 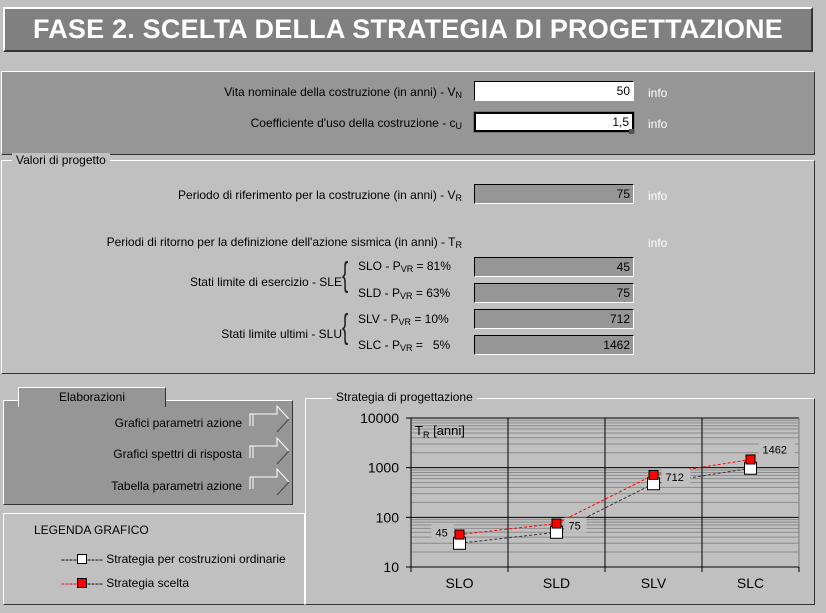 I want to click on data-label: 45, so click(x=442, y=534).